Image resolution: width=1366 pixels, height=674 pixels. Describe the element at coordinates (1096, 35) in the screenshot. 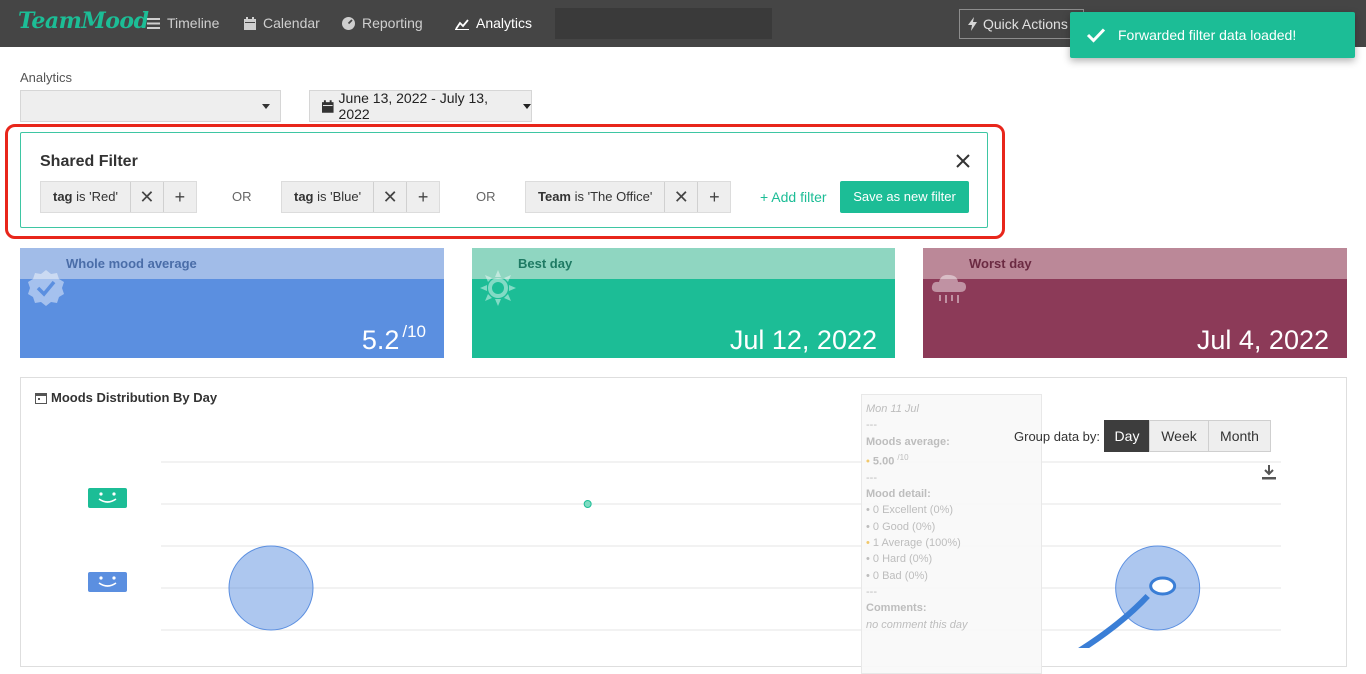

I see `check-icon` at that location.